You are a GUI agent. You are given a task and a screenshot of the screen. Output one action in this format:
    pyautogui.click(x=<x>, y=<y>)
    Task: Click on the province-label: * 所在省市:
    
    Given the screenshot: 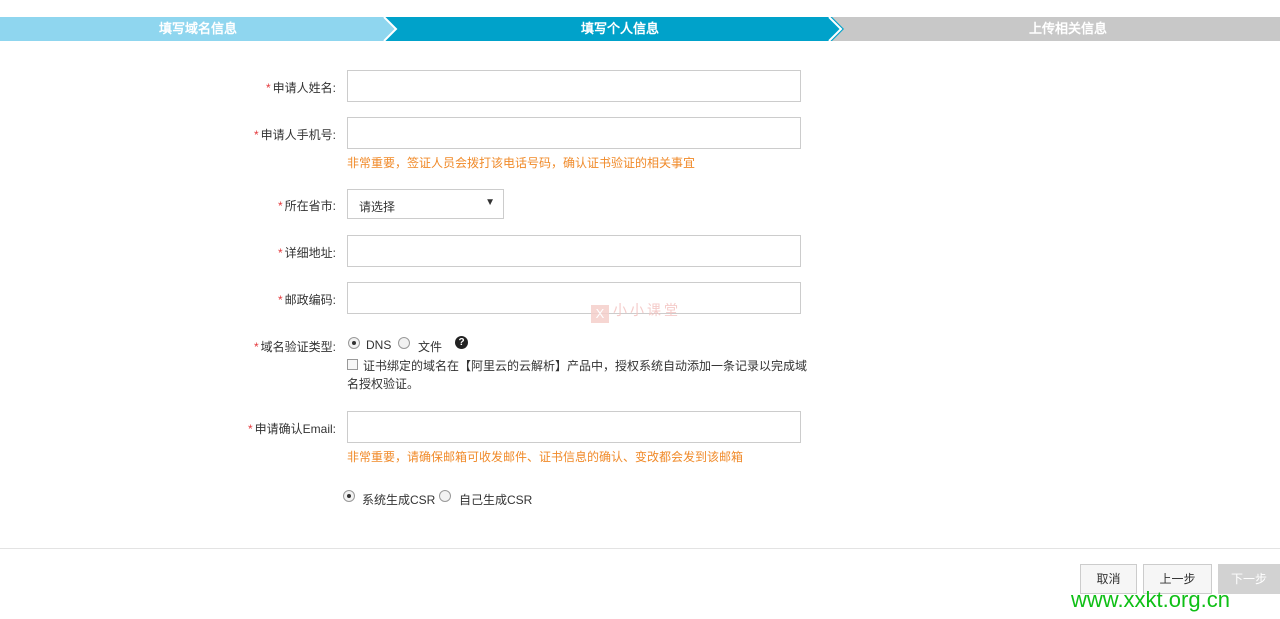 What is the action you would take?
    pyautogui.click(x=307, y=205)
    